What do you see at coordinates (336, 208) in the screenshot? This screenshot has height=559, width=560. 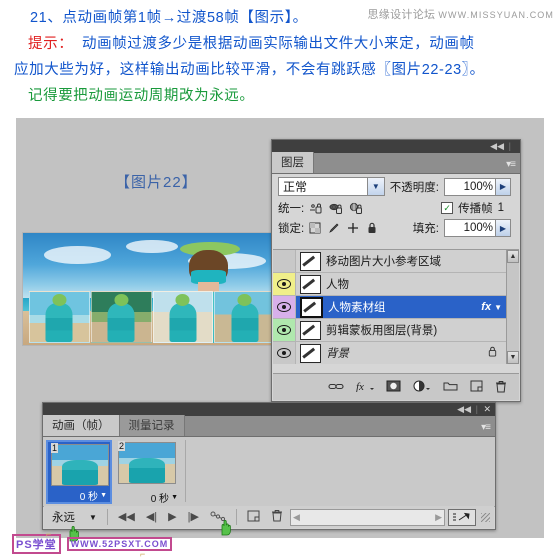 I see `unify-visibility-icon` at bounding box center [336, 208].